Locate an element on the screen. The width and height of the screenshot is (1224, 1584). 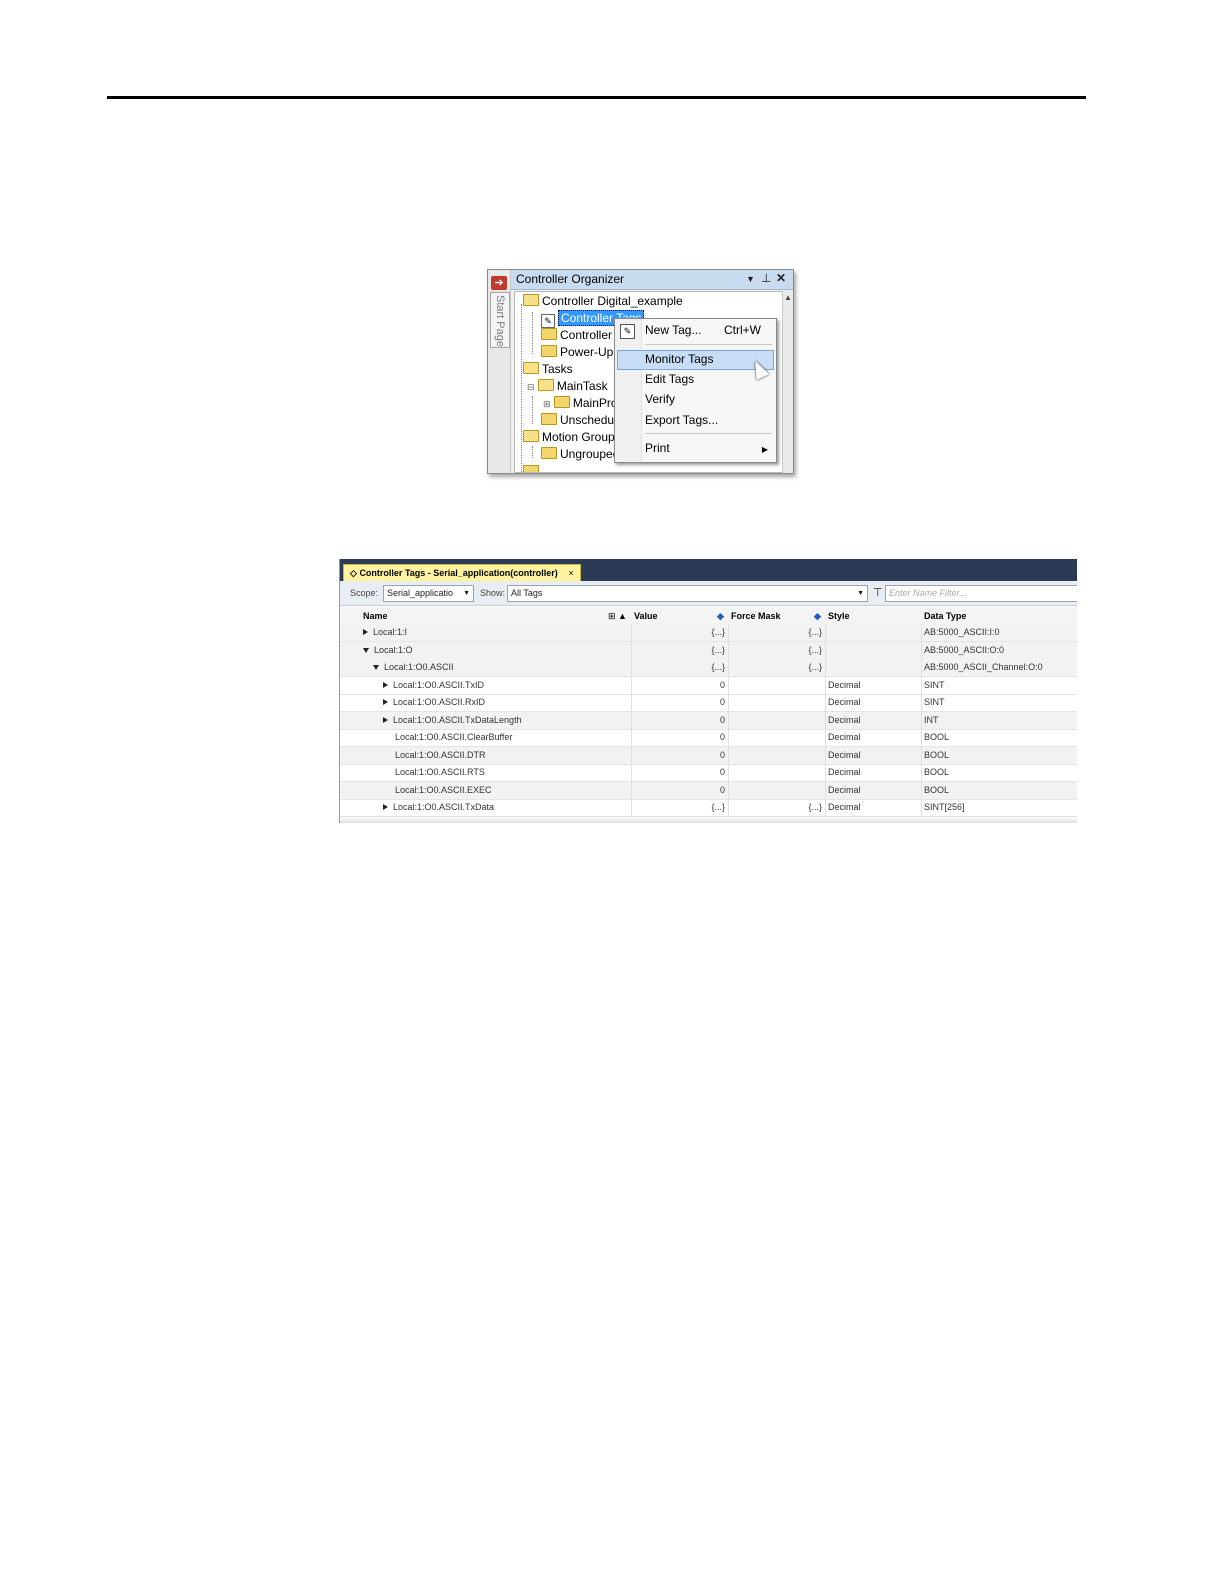
tag-name-cell: Local:1:O0.ASCII.TxData is located at coordinates (438, 807).